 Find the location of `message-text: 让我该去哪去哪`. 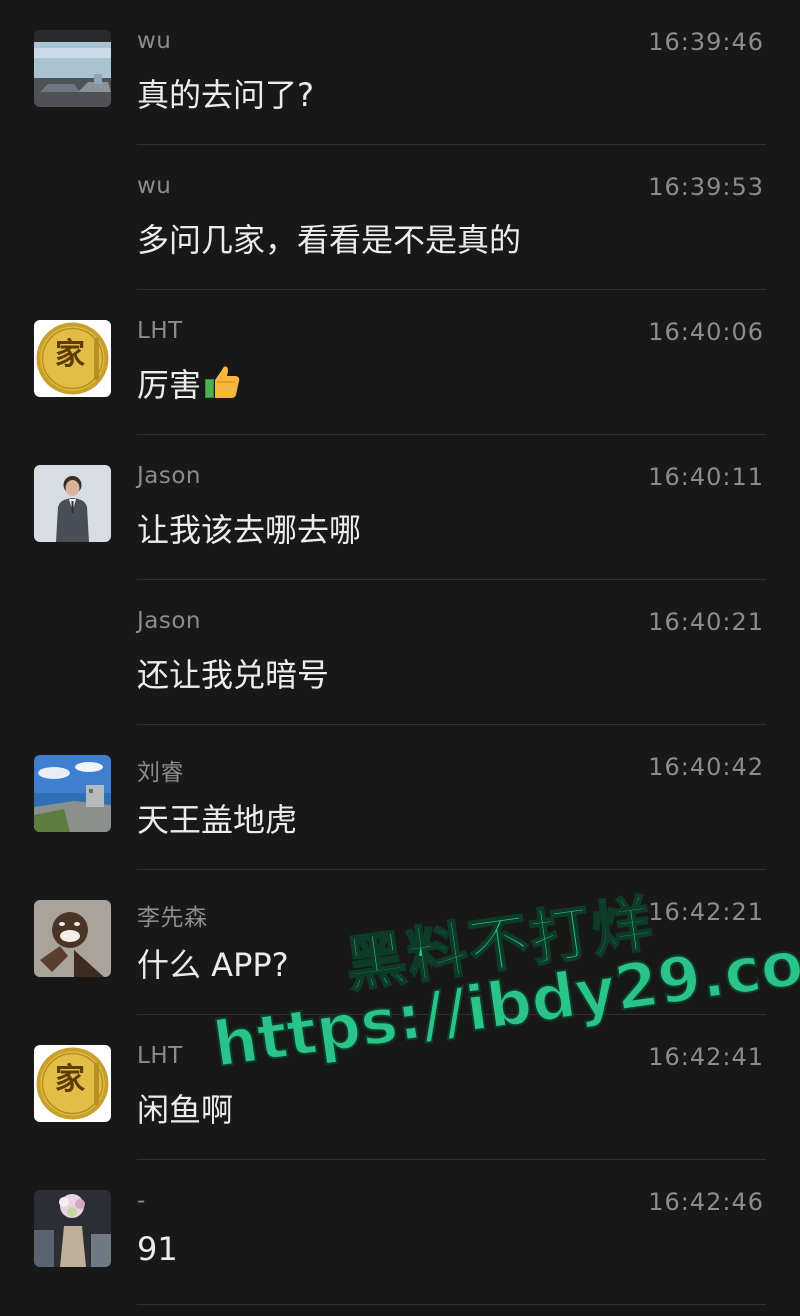

message-text: 让我该去哪去哪 is located at coordinates (249, 528).